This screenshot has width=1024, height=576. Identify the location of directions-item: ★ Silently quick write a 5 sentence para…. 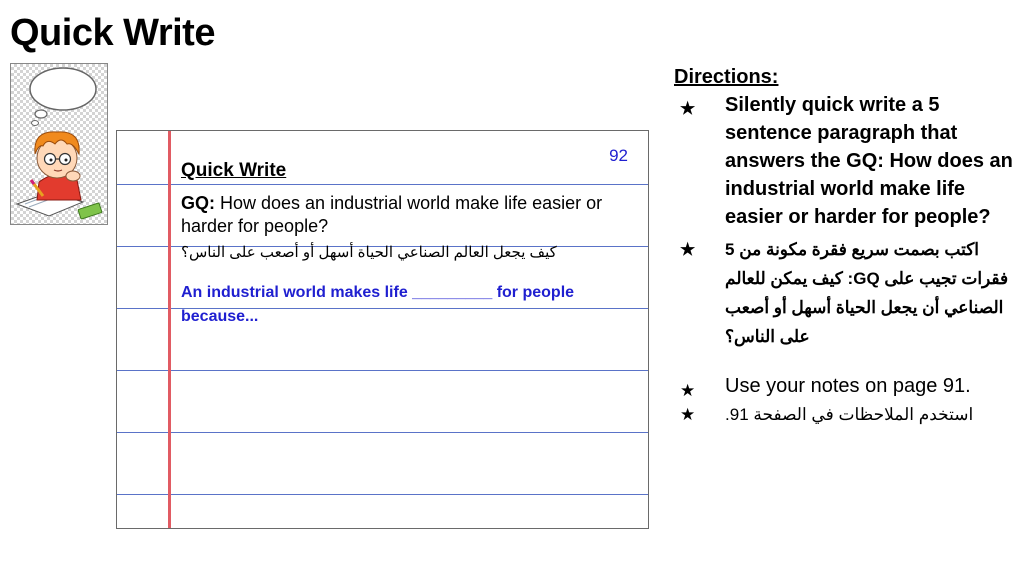
(844, 161).